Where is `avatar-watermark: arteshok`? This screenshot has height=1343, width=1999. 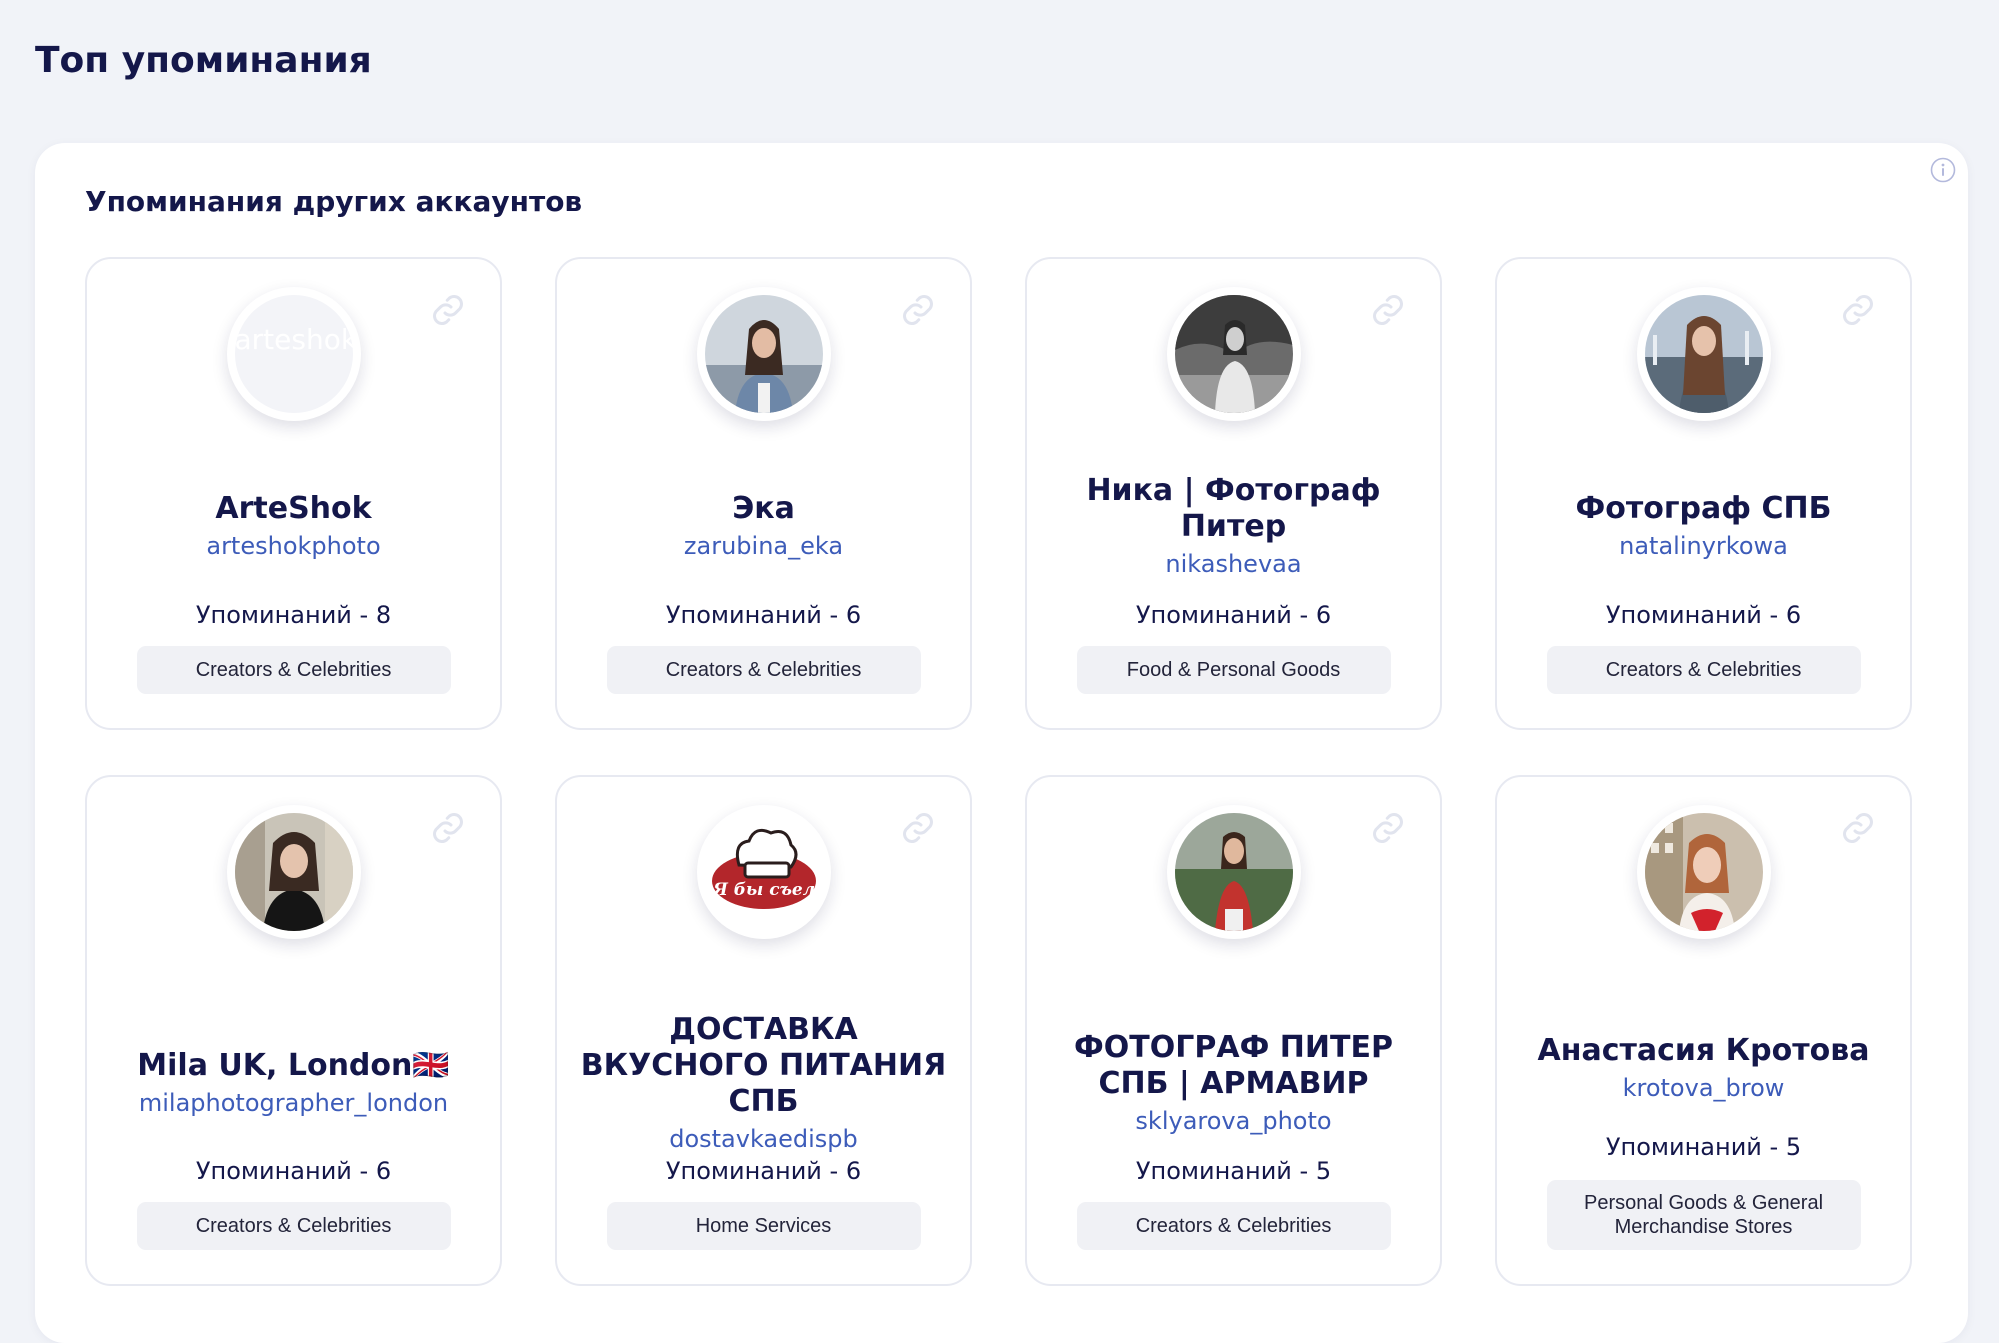
avatar-watermark: arteshok is located at coordinates (293, 339).